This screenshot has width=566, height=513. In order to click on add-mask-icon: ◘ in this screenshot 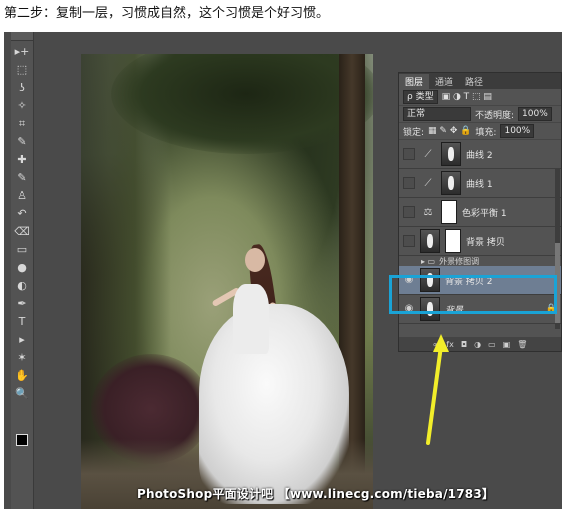, I will do `click(464, 344)`.